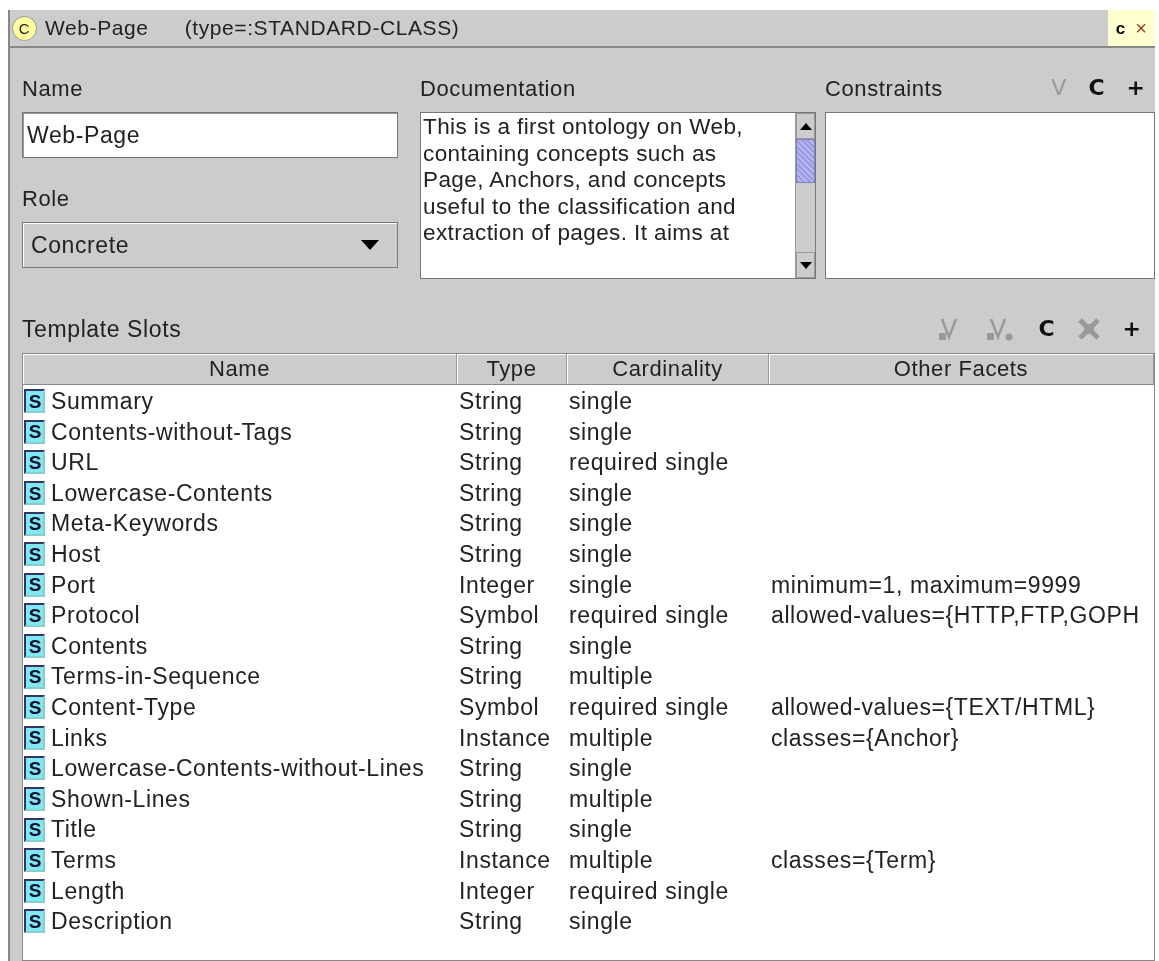  What do you see at coordinates (865, 738) in the screenshot?
I see `table-cell-text: classes={Anchor}` at bounding box center [865, 738].